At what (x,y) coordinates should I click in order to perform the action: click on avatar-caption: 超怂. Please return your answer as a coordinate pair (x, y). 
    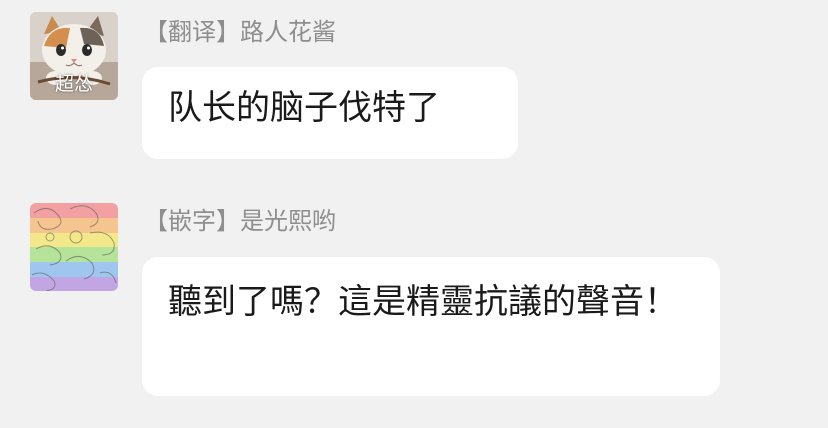
    Looking at the image, I should click on (73, 84).